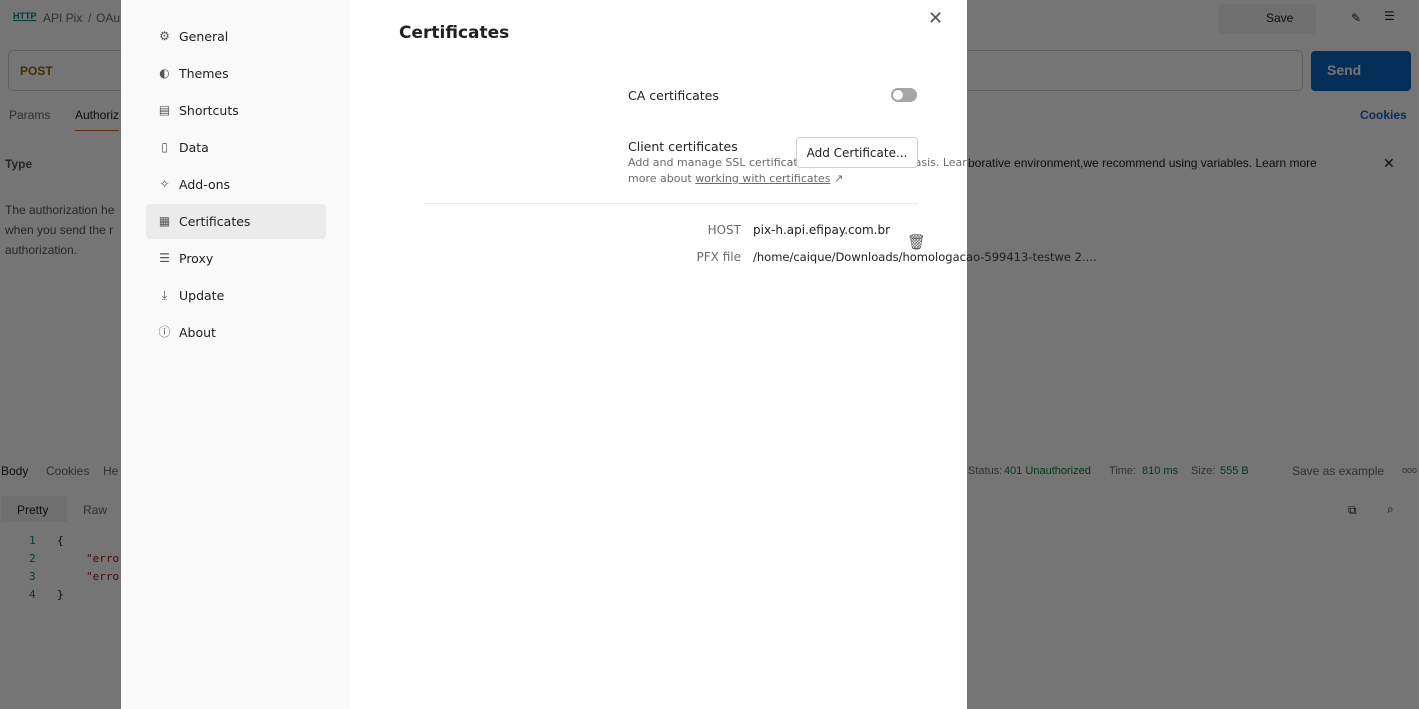 The width and height of the screenshot is (1419, 709). Describe the element at coordinates (1123, 471) in the screenshot. I see `time-label: Time:` at that location.